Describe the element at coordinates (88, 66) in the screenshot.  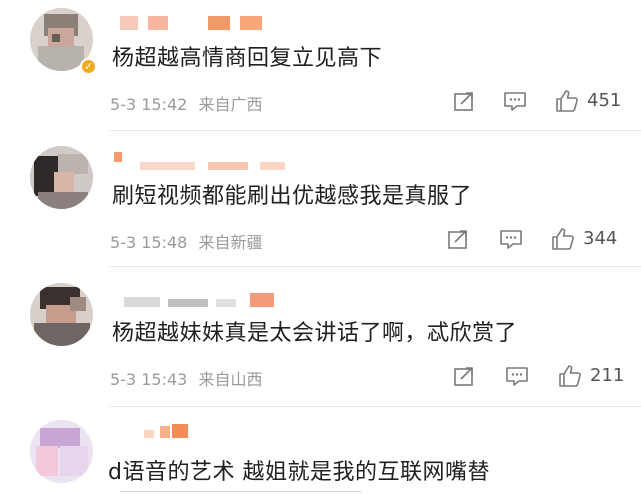
I see `verified-badge-icon: ✓` at that location.